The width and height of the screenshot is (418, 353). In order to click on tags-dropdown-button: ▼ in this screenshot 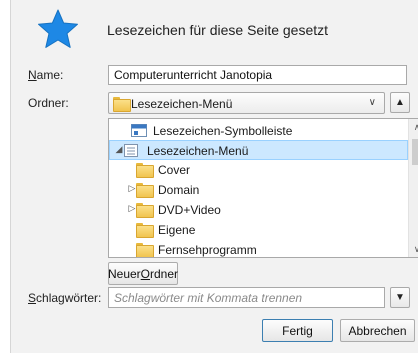, I will do `click(400, 297)`.